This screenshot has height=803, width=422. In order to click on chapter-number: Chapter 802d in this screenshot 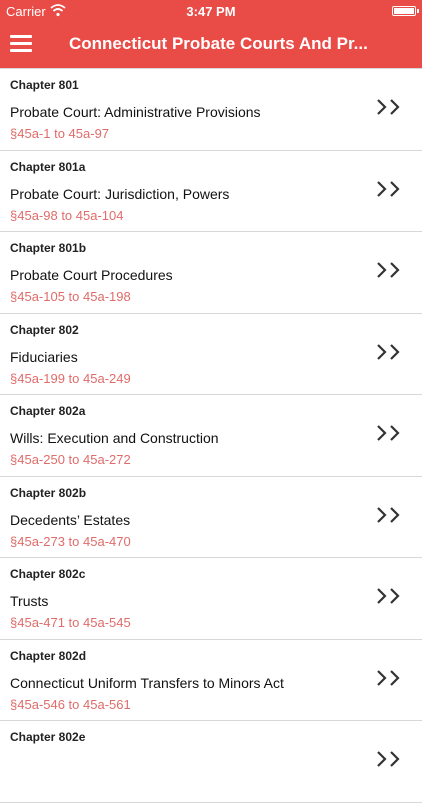, I will do `click(48, 655)`.